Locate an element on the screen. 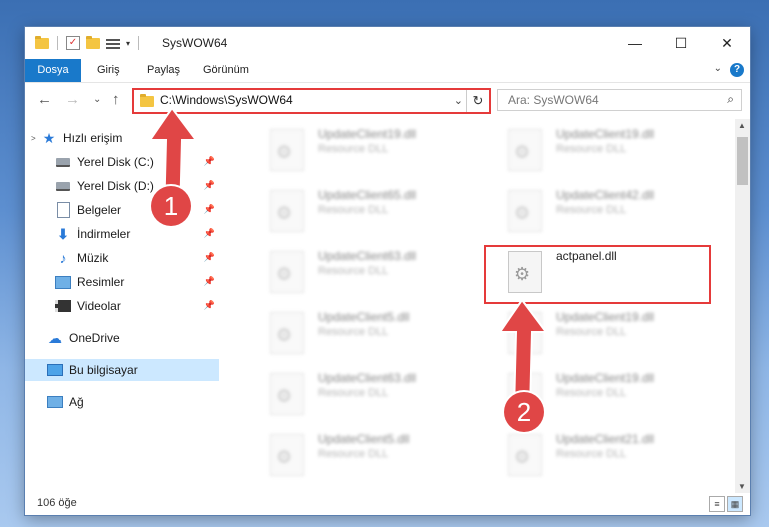 This screenshot has width=769, height=527. title-bar: ✓ ▾ SysWOW64 — ☐ ✕ is located at coordinates (387, 43).